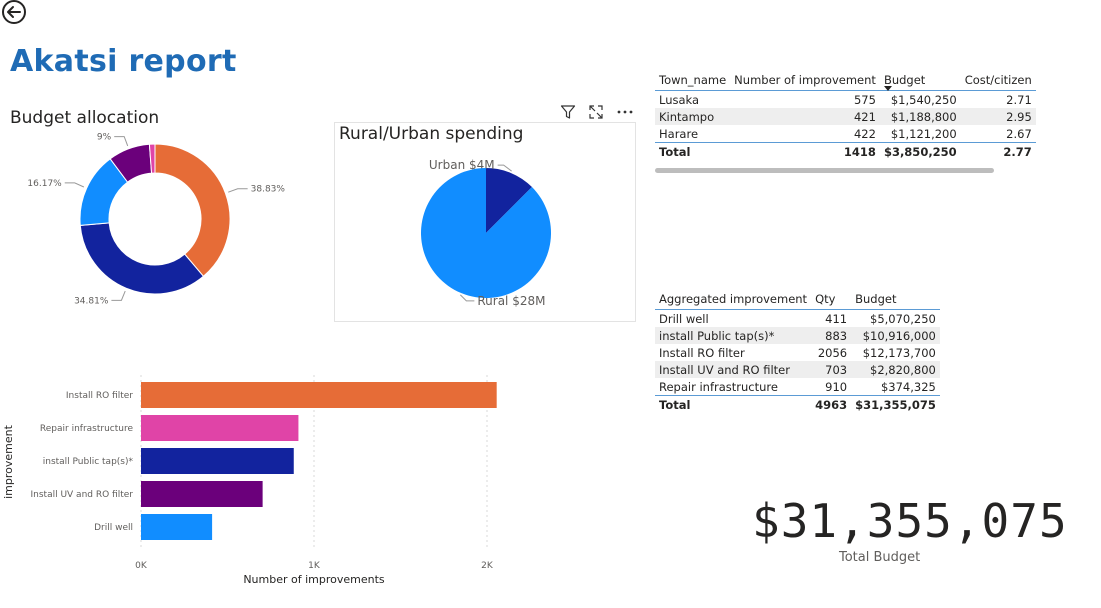 The height and width of the screenshot is (608, 1101). What do you see at coordinates (920, 151) in the screenshot?
I see `table-cell: $3,850,250` at bounding box center [920, 151].